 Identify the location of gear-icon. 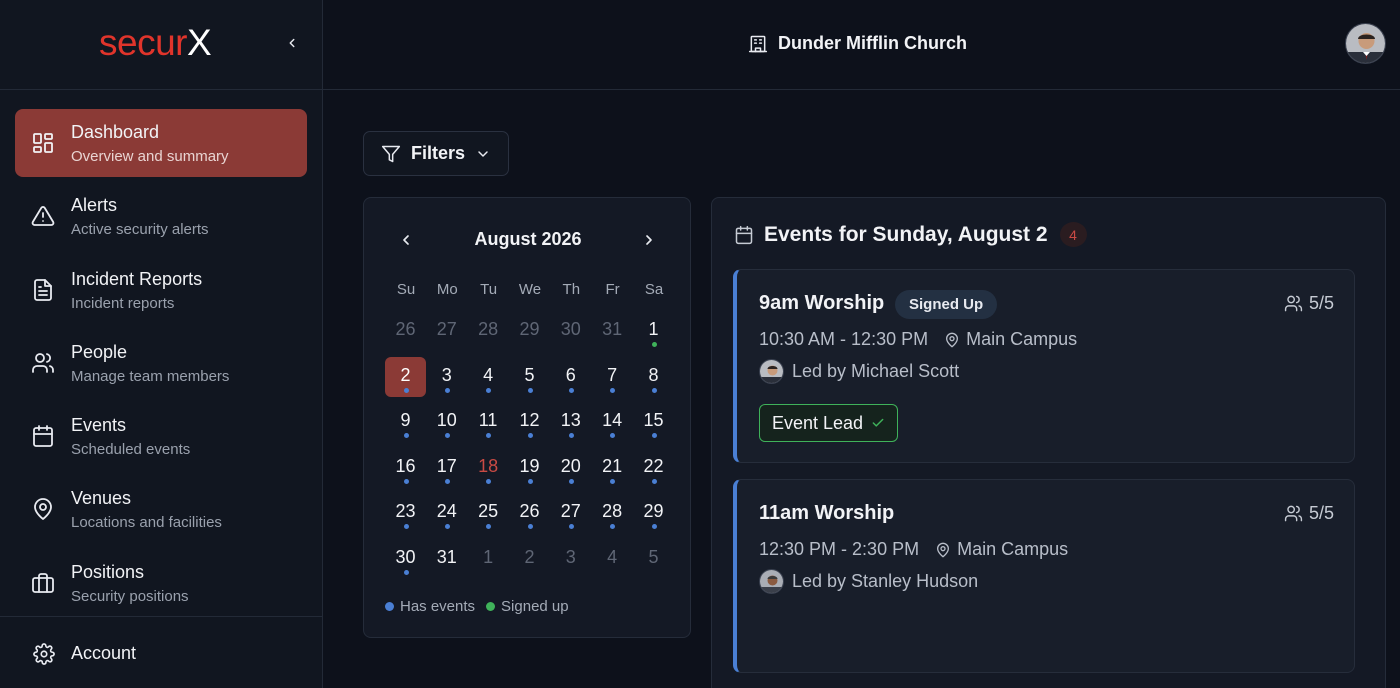
(44, 654).